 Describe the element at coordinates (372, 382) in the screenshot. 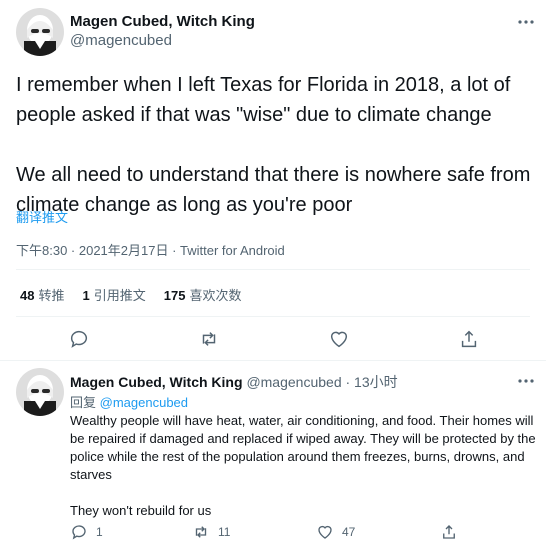

I see `reply-time: · 13小时` at that location.